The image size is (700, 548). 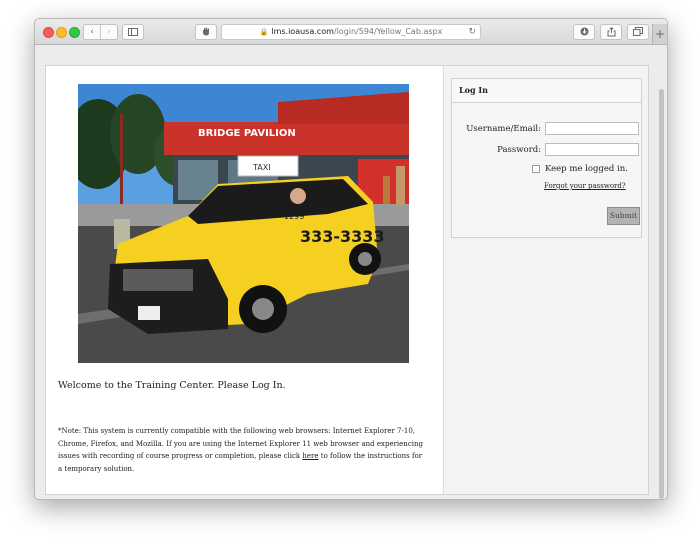 I want to click on chevron-left-icon: ‹, so click(x=92, y=32).